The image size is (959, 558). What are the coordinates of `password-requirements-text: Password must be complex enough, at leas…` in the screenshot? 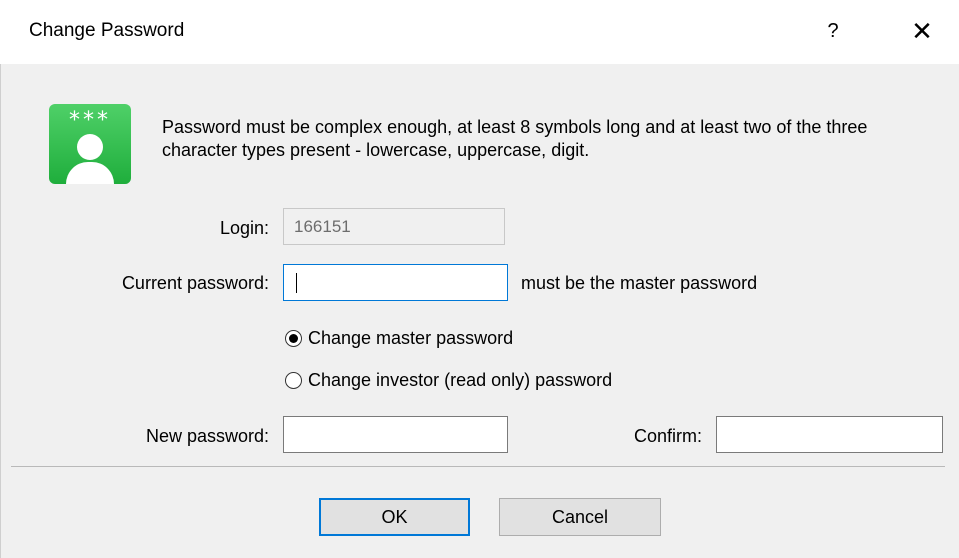 It's located at (515, 138).